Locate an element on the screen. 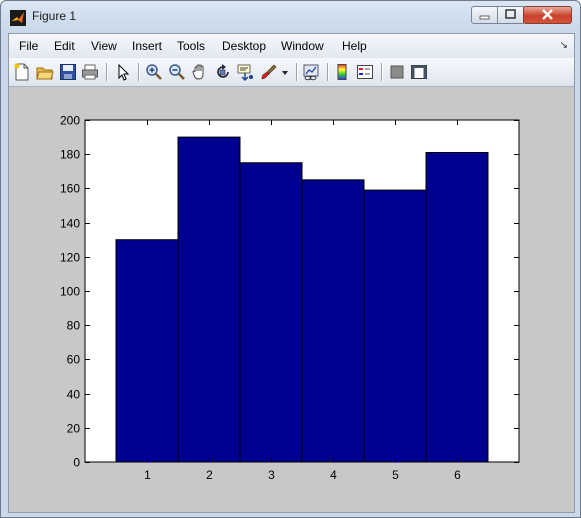  x-tick-label: 6 is located at coordinates (457, 475).